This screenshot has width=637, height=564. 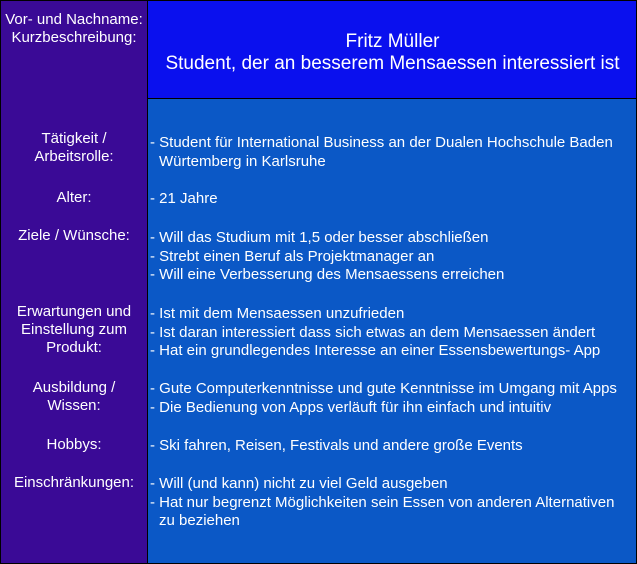 I want to click on label-alter: Alter:, so click(x=74, y=197).